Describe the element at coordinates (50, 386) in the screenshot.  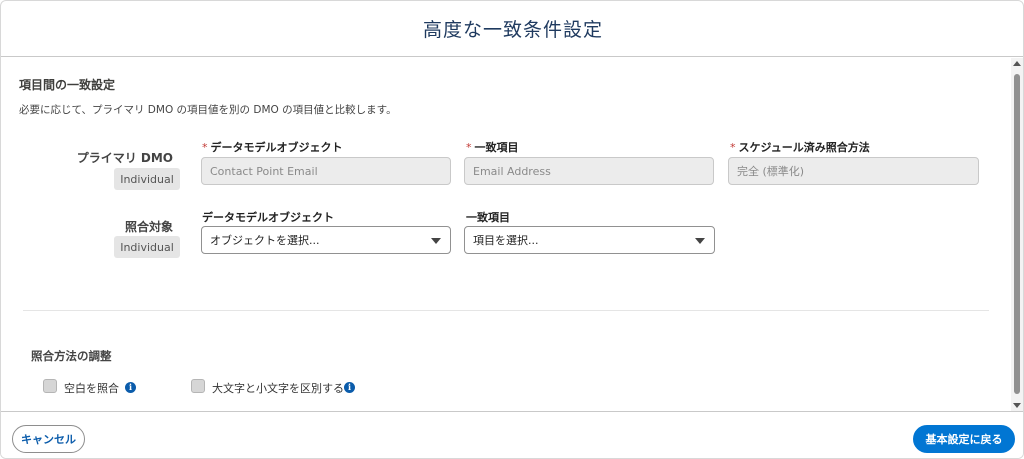
I see `match-blank-checkbox` at that location.